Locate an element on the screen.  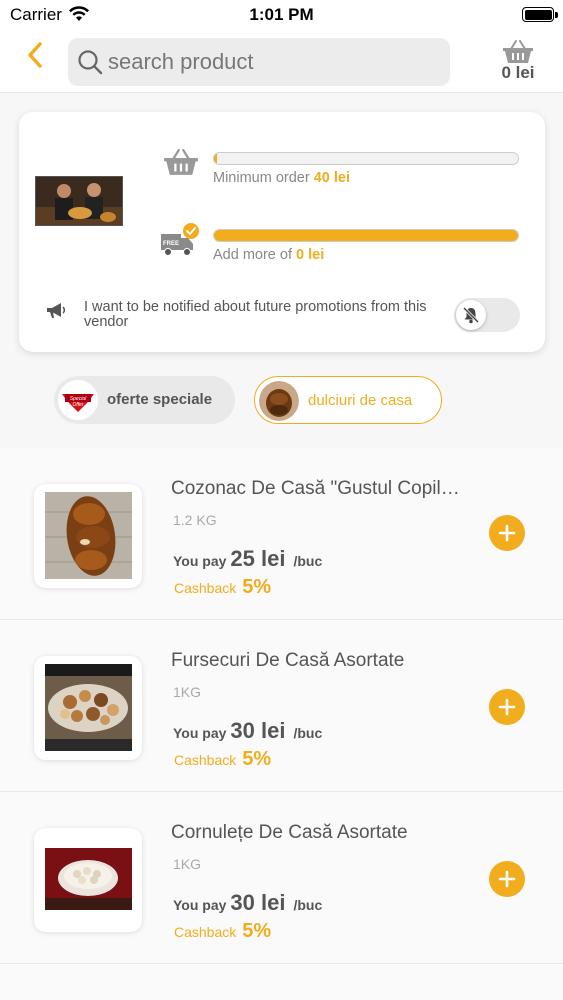
delivery-truck-icon: FREE is located at coordinates (180, 239).